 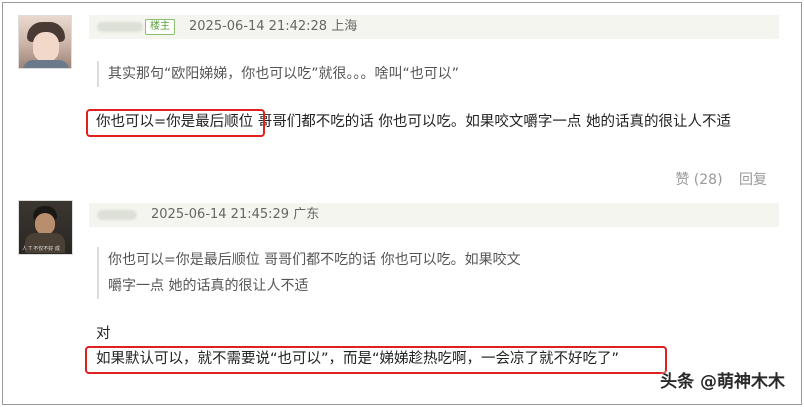 I want to click on comment-meta: 2025-06-14 21:45:29 广东, so click(x=235, y=214).